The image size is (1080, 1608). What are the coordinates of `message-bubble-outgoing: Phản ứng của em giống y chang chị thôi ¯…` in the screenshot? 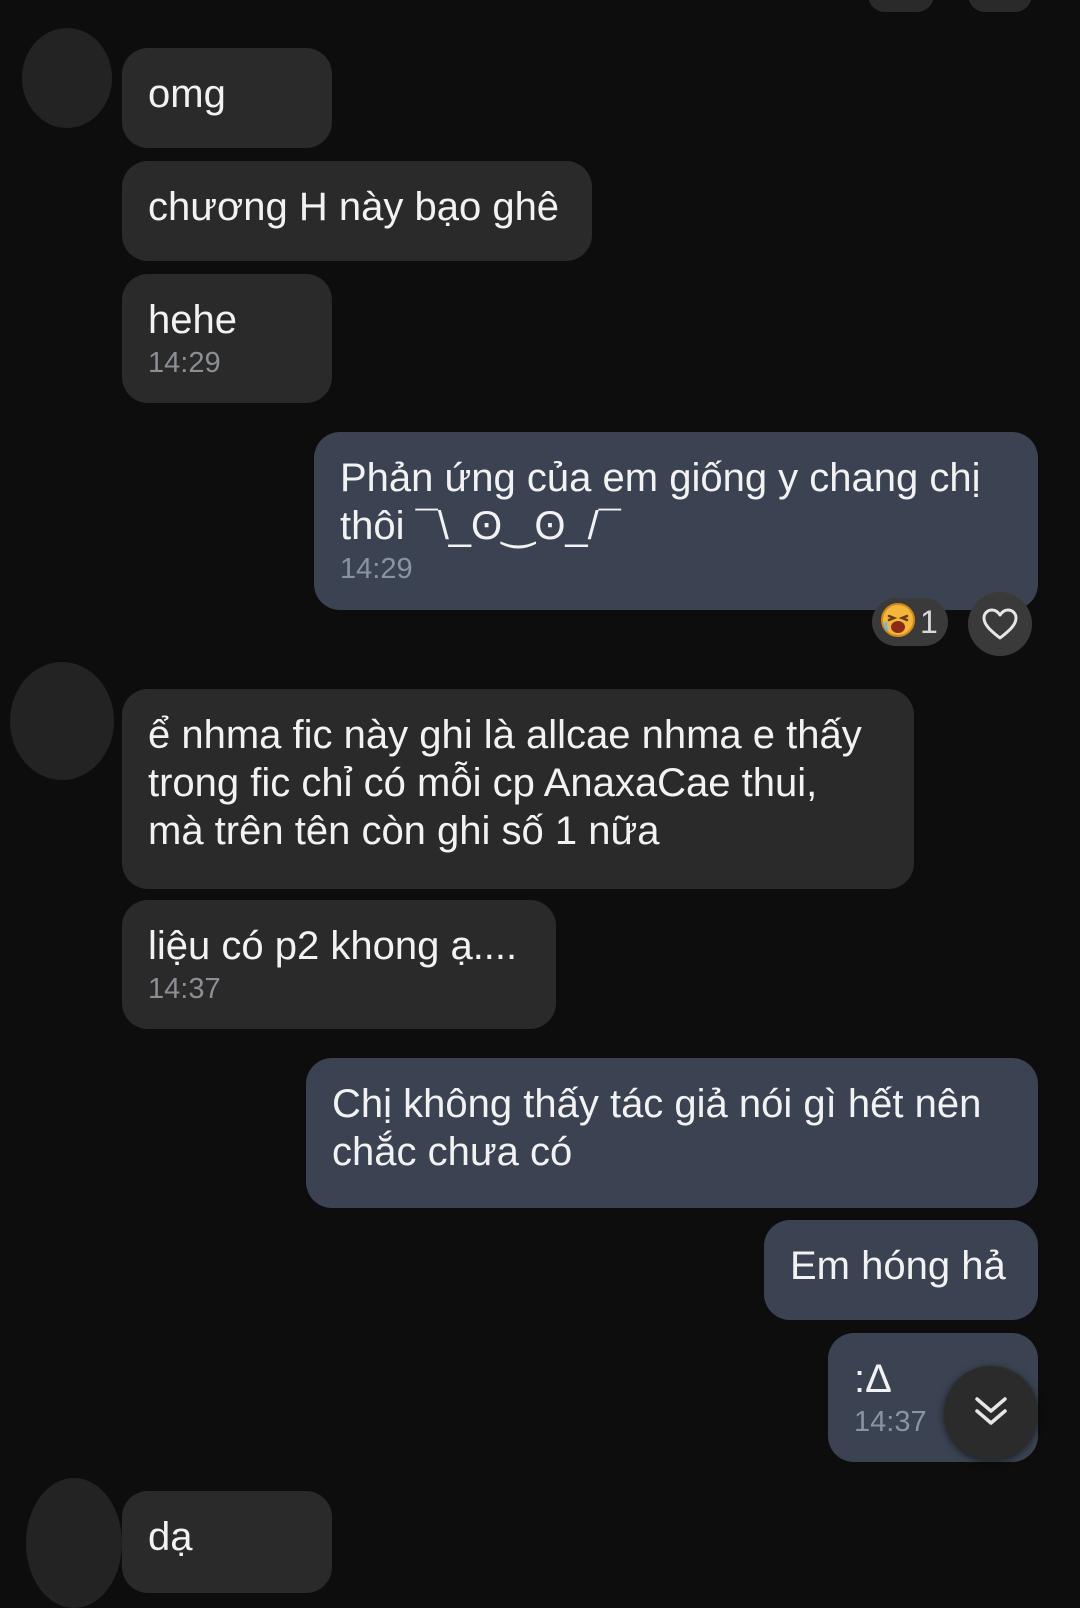 It's located at (676, 521).